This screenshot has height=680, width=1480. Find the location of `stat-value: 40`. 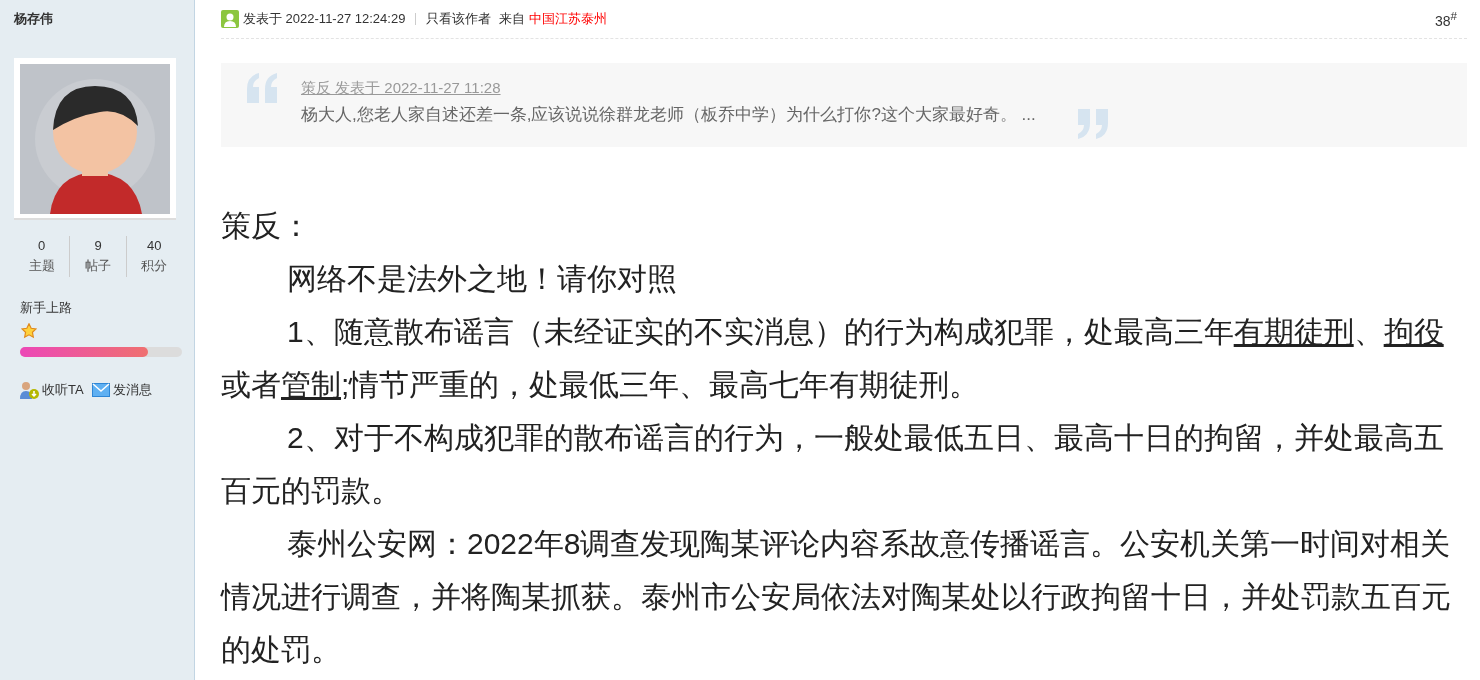

stat-value: 40 is located at coordinates (154, 245).